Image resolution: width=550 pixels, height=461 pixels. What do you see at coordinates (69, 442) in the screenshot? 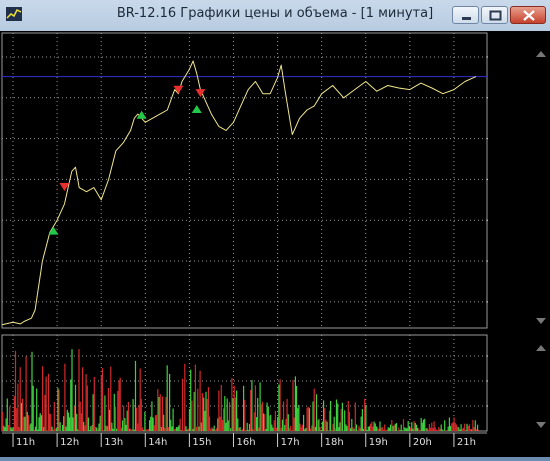
I see `time-axis-label: 12h` at bounding box center [69, 442].